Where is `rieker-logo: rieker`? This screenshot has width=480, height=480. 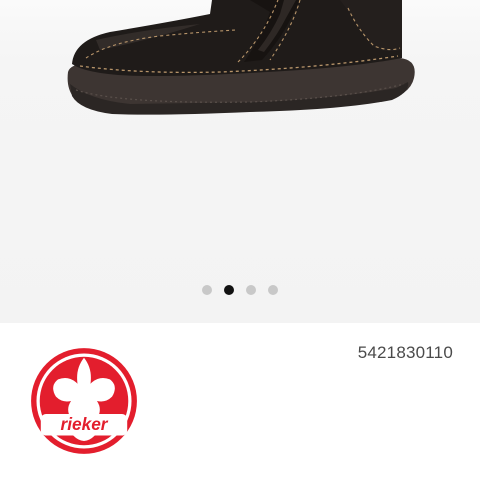 rieker-logo: rieker is located at coordinates (84, 401).